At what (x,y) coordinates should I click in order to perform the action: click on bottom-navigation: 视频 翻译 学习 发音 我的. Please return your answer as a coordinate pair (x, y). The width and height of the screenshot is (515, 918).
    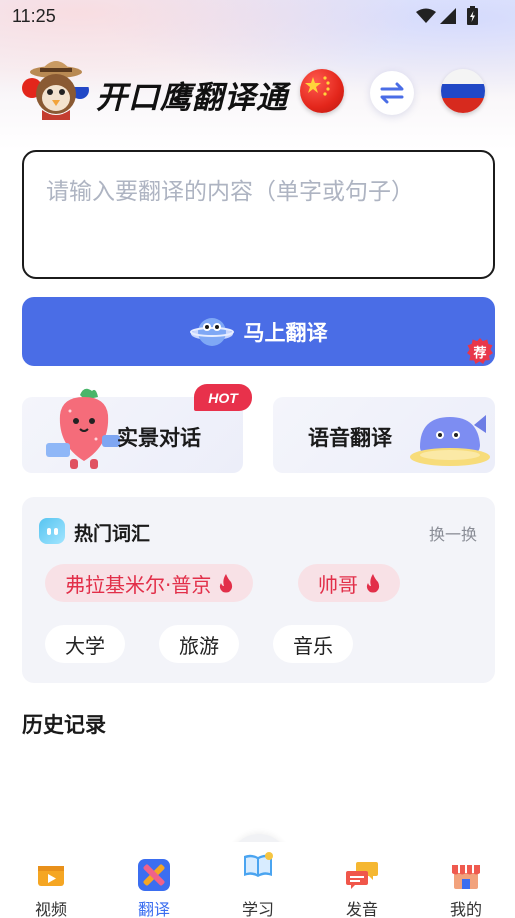
    Looking at the image, I should click on (257, 880).